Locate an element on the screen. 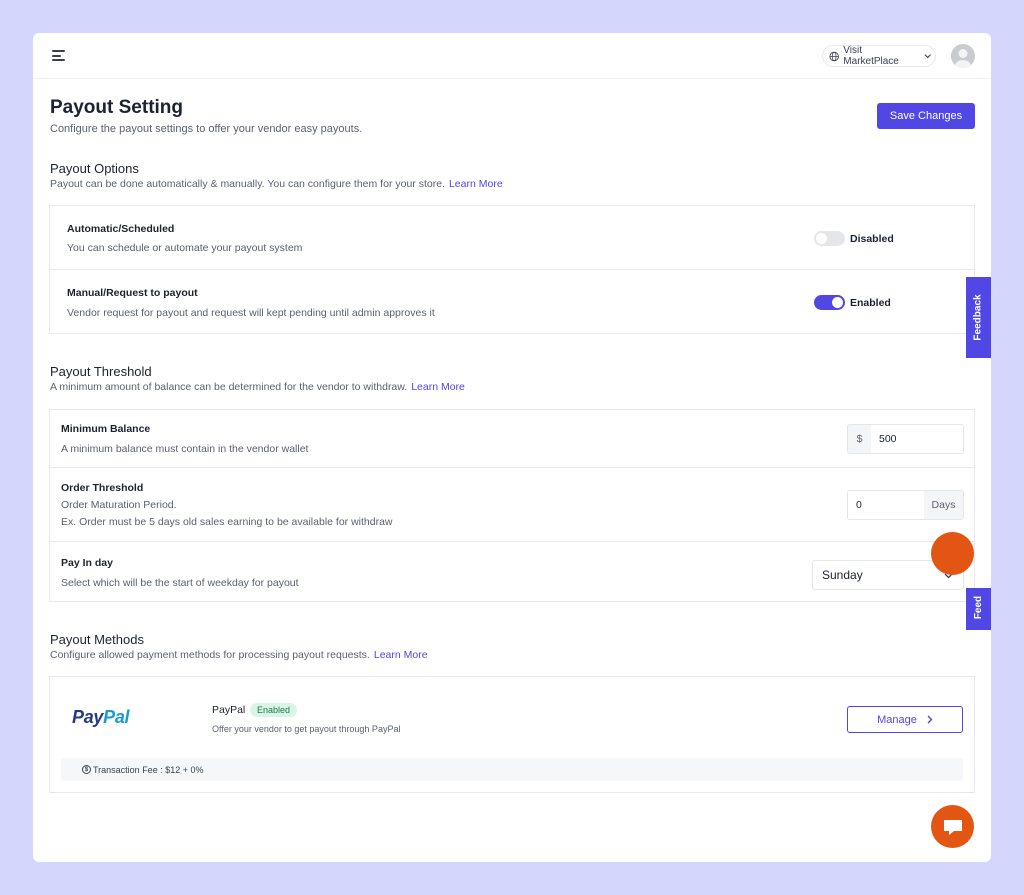 The width and height of the screenshot is (1024, 895). chat-button is located at coordinates (952, 826).